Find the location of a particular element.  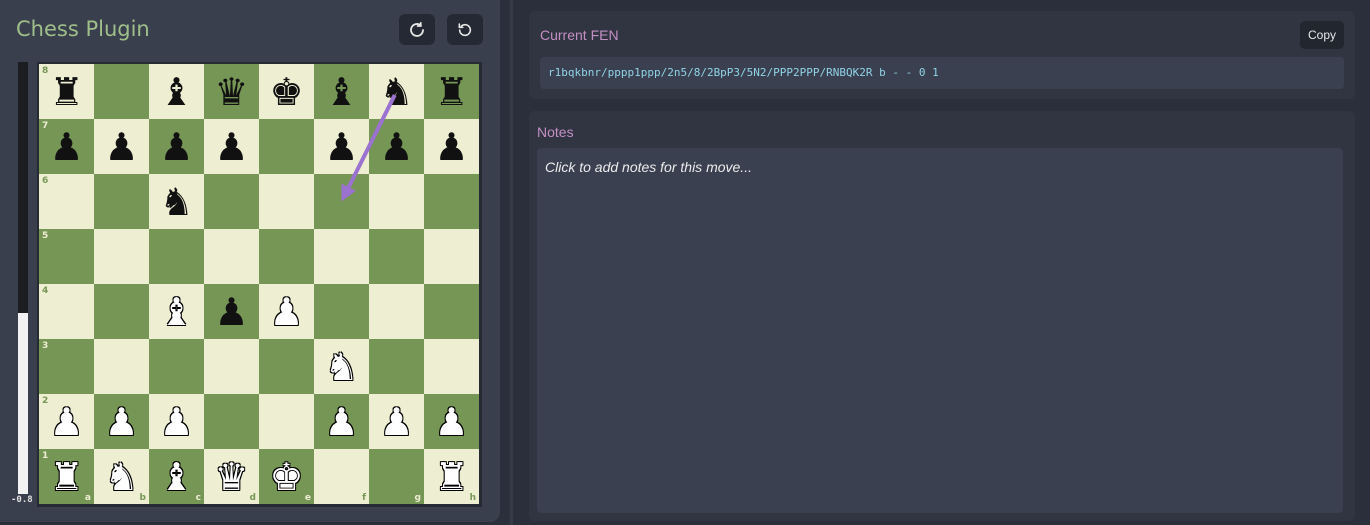

square-c8: ♝ is located at coordinates (176, 91).